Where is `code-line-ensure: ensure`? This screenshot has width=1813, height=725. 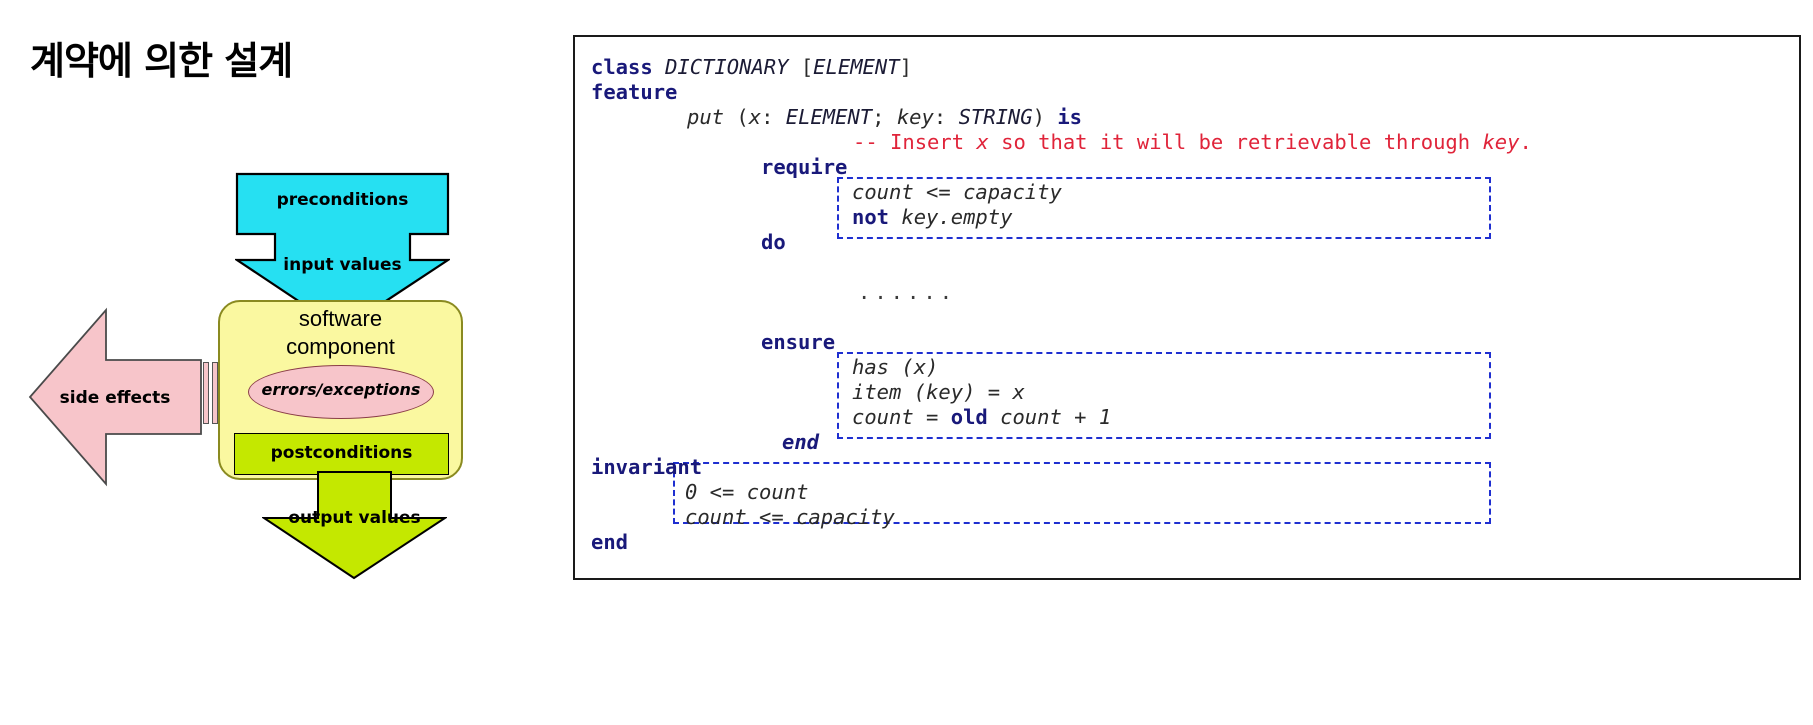
code-line-ensure: ensure is located at coordinates (798, 342).